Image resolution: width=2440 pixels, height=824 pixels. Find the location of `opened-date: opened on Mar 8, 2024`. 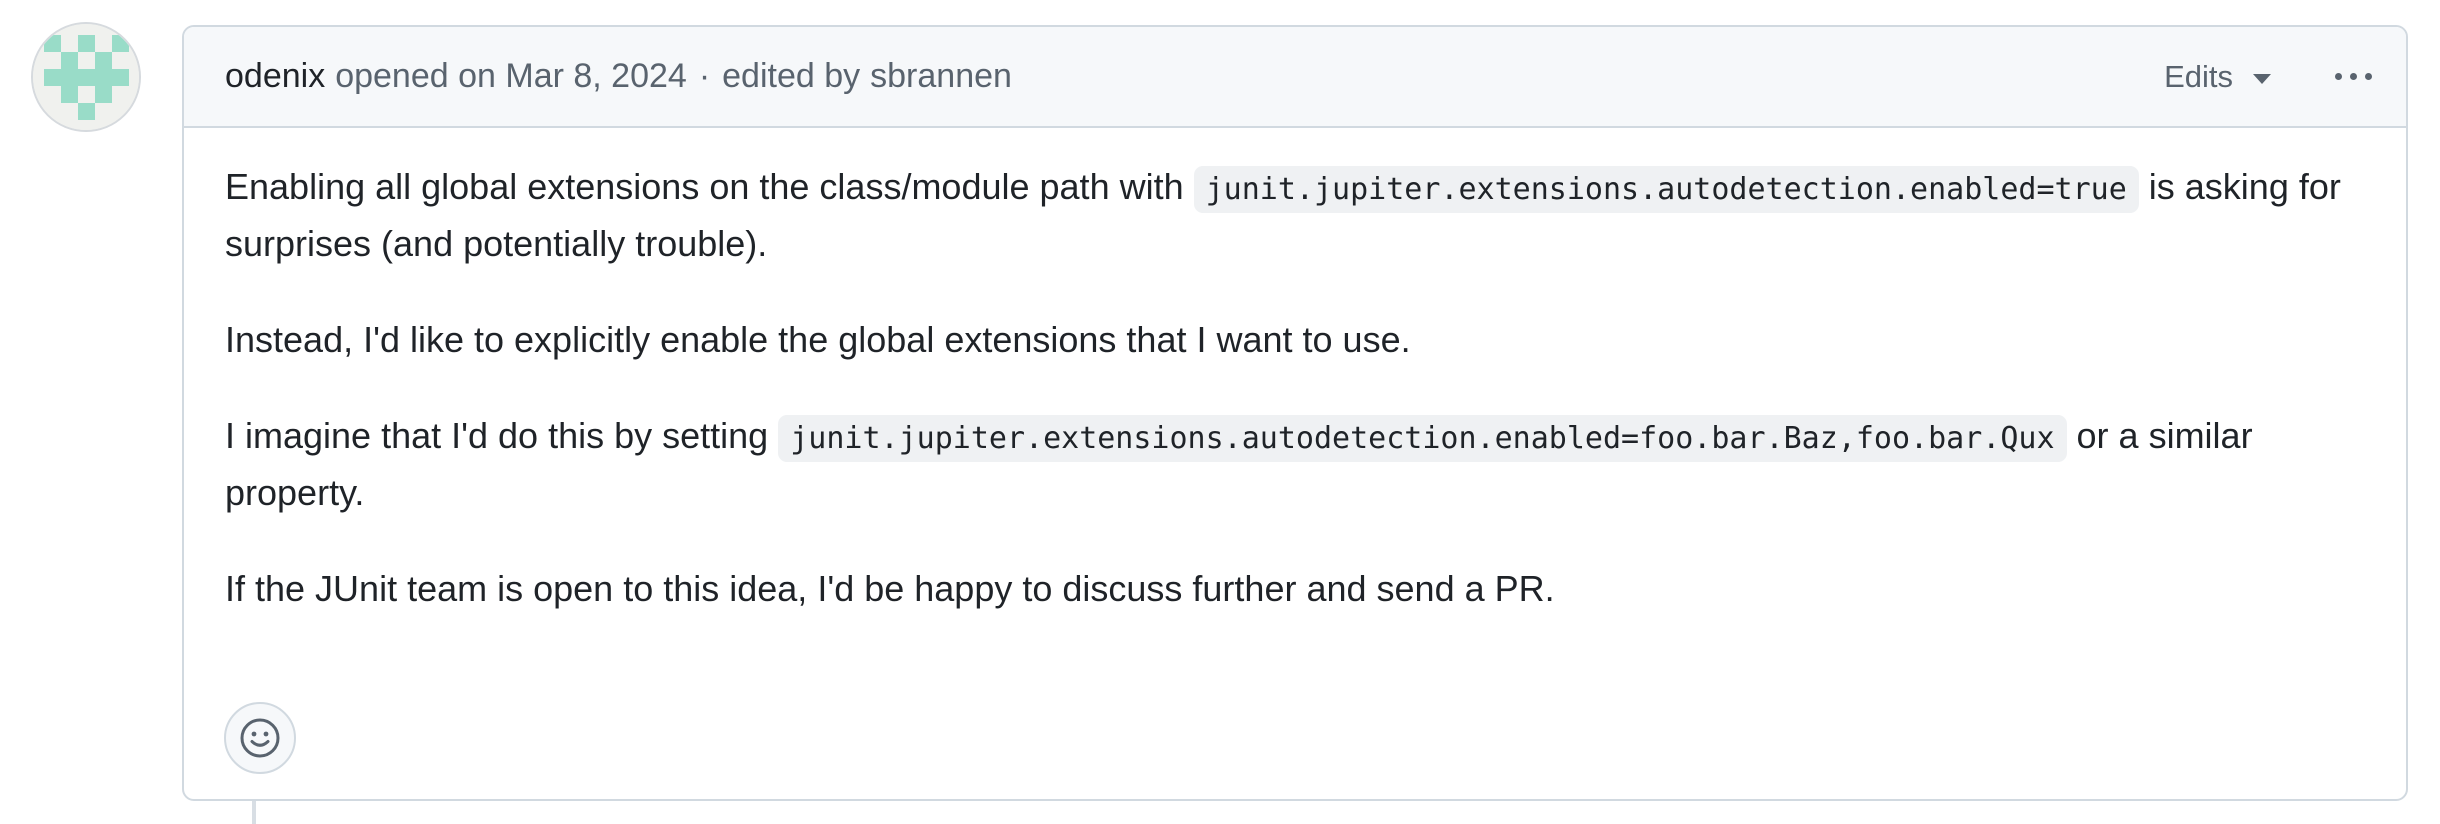

opened-date: opened on Mar 8, 2024 is located at coordinates (511, 76).